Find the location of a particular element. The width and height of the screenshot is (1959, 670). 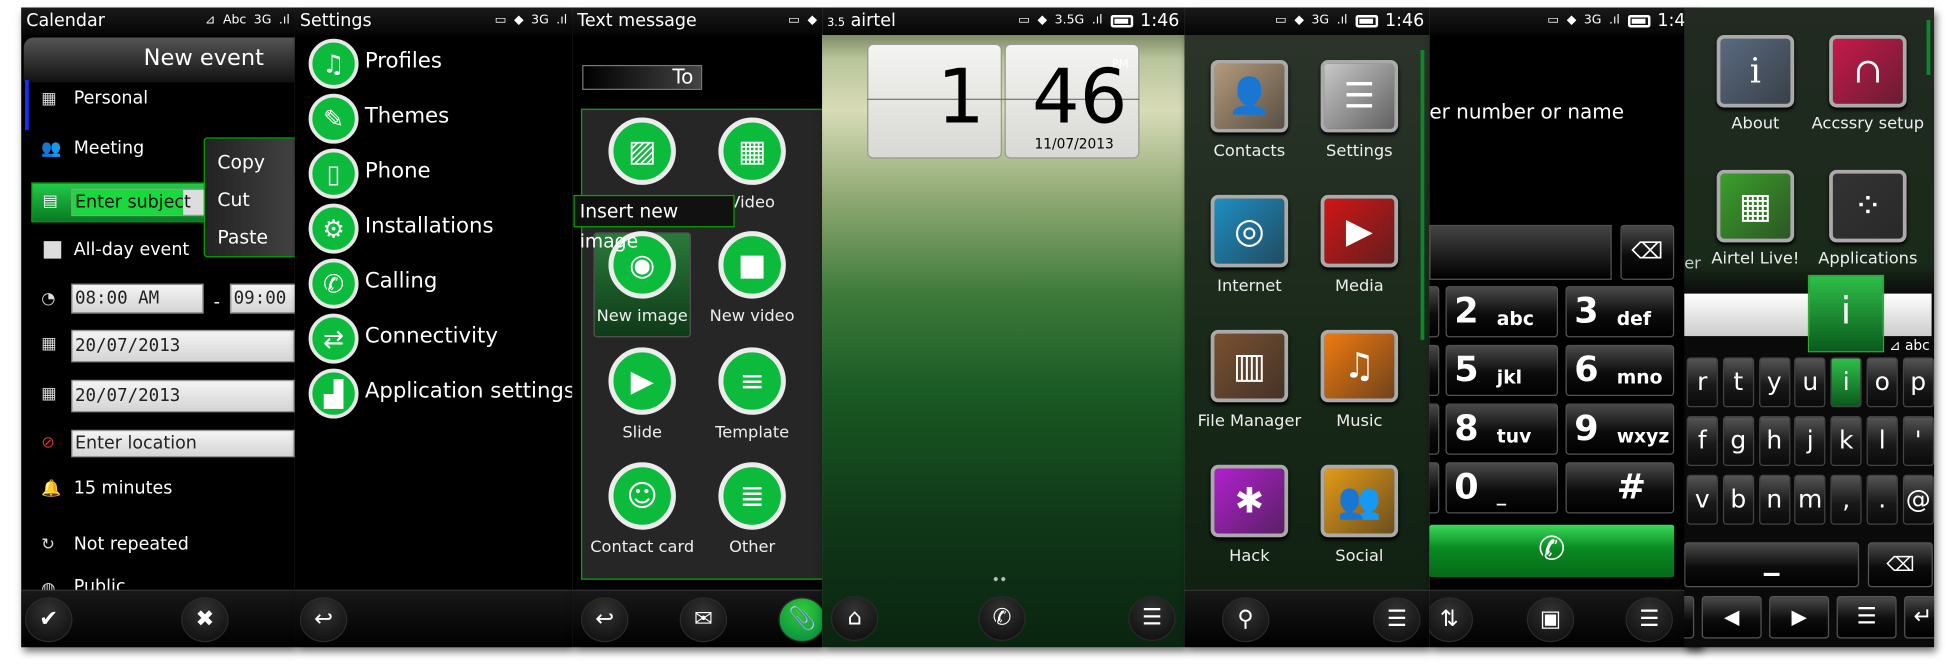

dial-key-2: 2 abc is located at coordinates (1502, 312).